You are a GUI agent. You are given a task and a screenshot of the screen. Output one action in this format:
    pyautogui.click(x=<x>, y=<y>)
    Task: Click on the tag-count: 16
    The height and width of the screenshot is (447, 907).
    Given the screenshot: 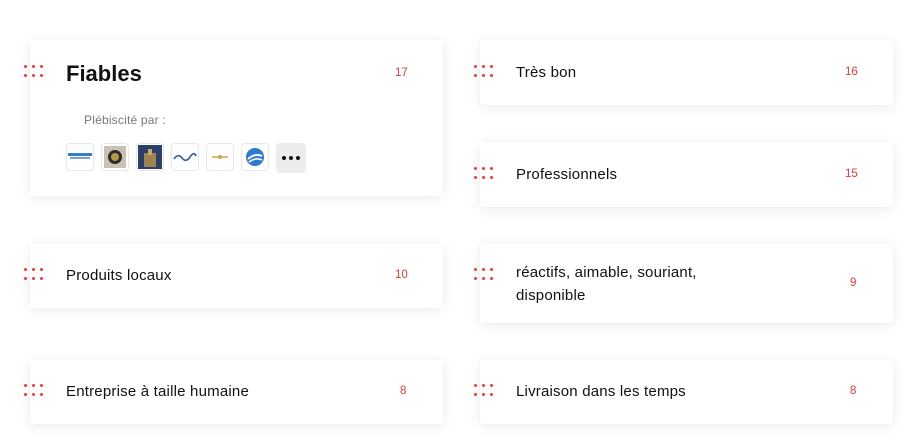 What is the action you would take?
    pyautogui.click(x=851, y=72)
    